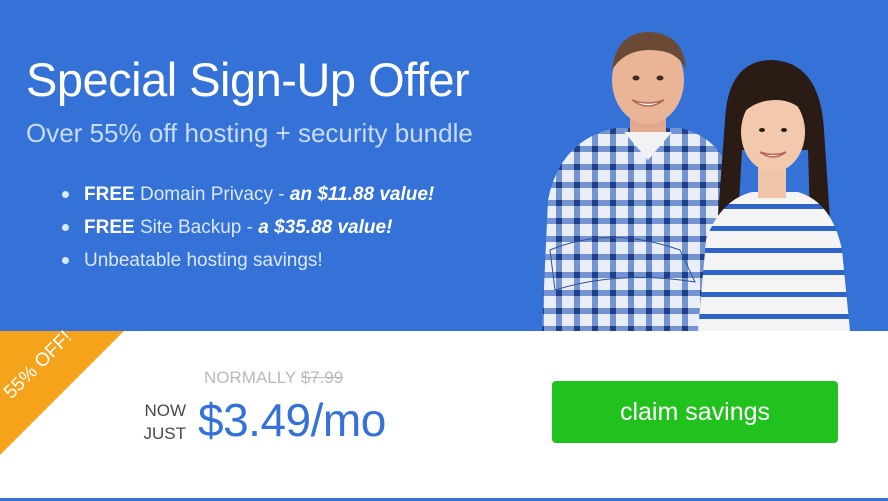  Describe the element at coordinates (203, 260) in the screenshot. I see `benefit-text: Unbeatable hosting savings!` at that location.